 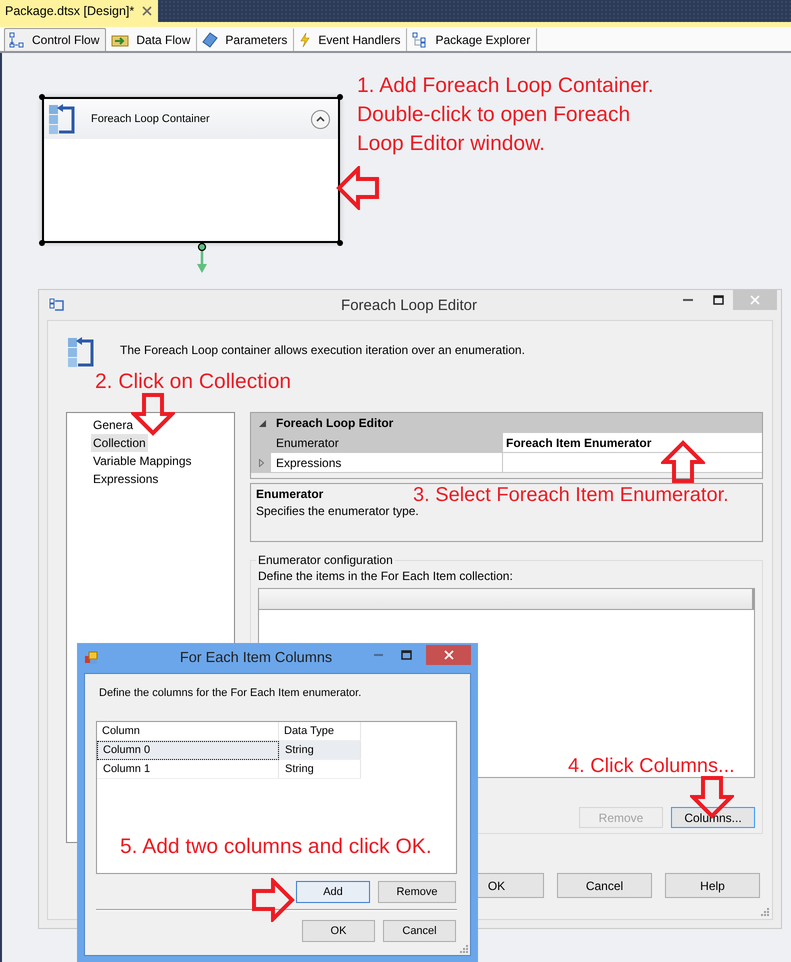 I want to click on collapse-button, so click(x=320, y=119).